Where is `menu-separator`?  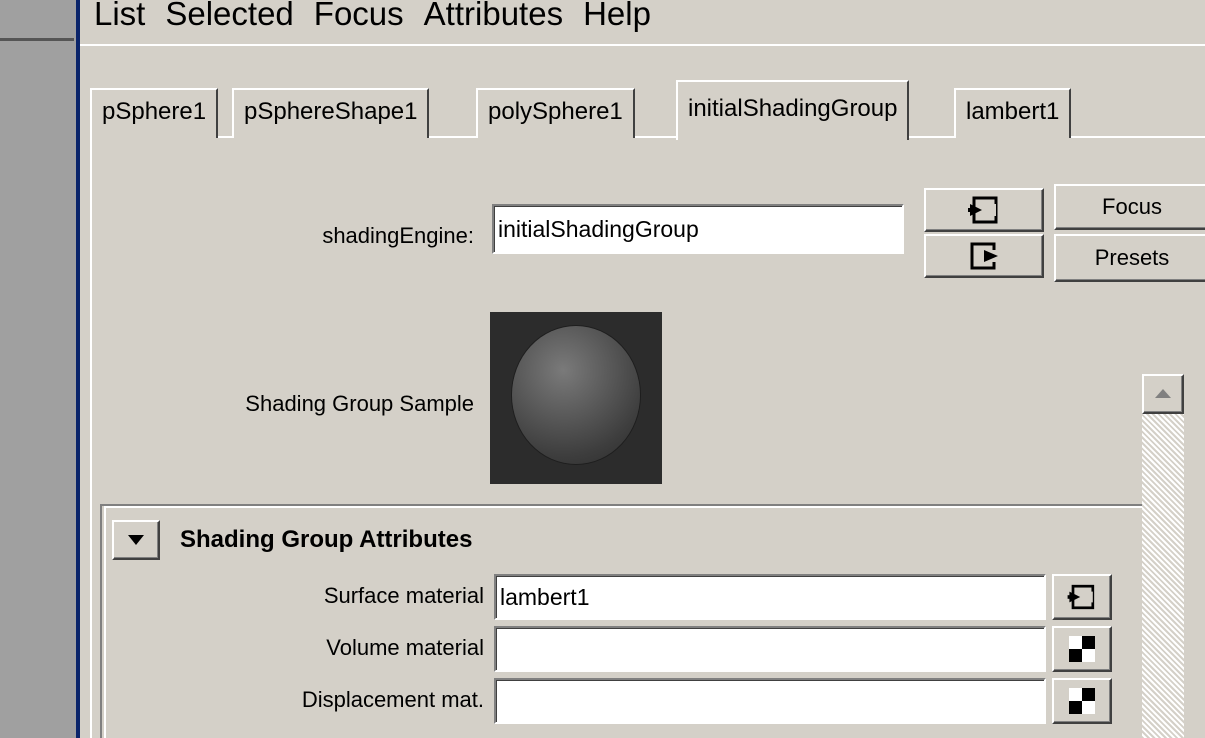 menu-separator is located at coordinates (642, 45).